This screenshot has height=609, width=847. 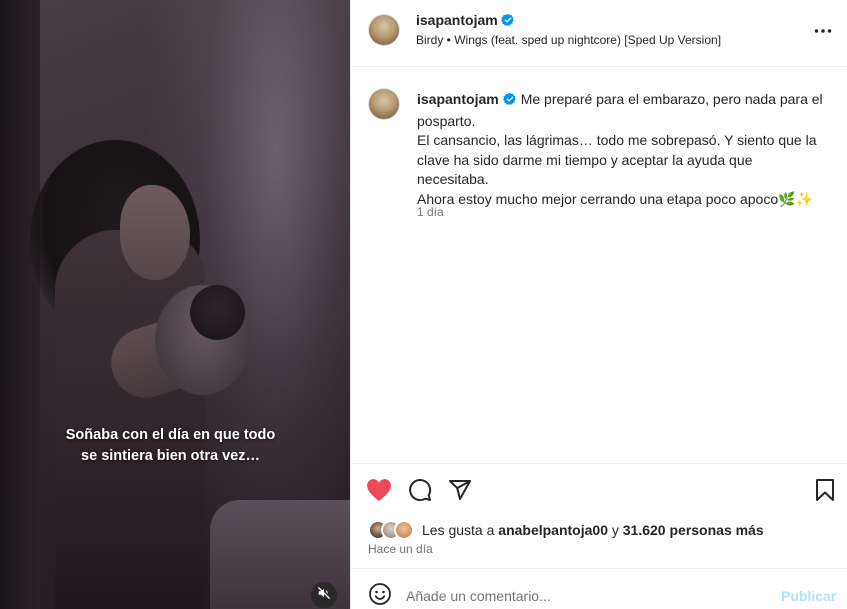 I want to click on video-scene-door, so click(x=20, y=304).